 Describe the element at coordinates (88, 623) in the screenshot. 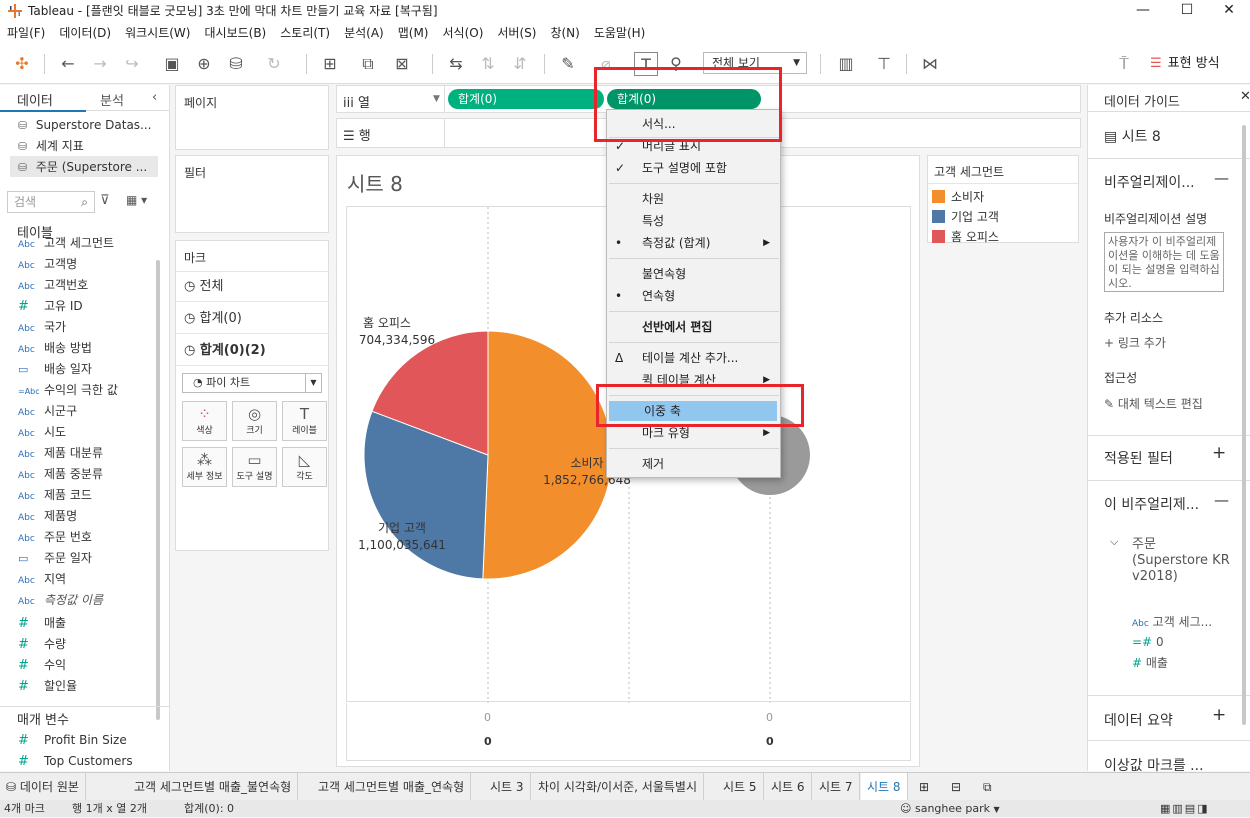

I see `field-item: # 매출` at that location.